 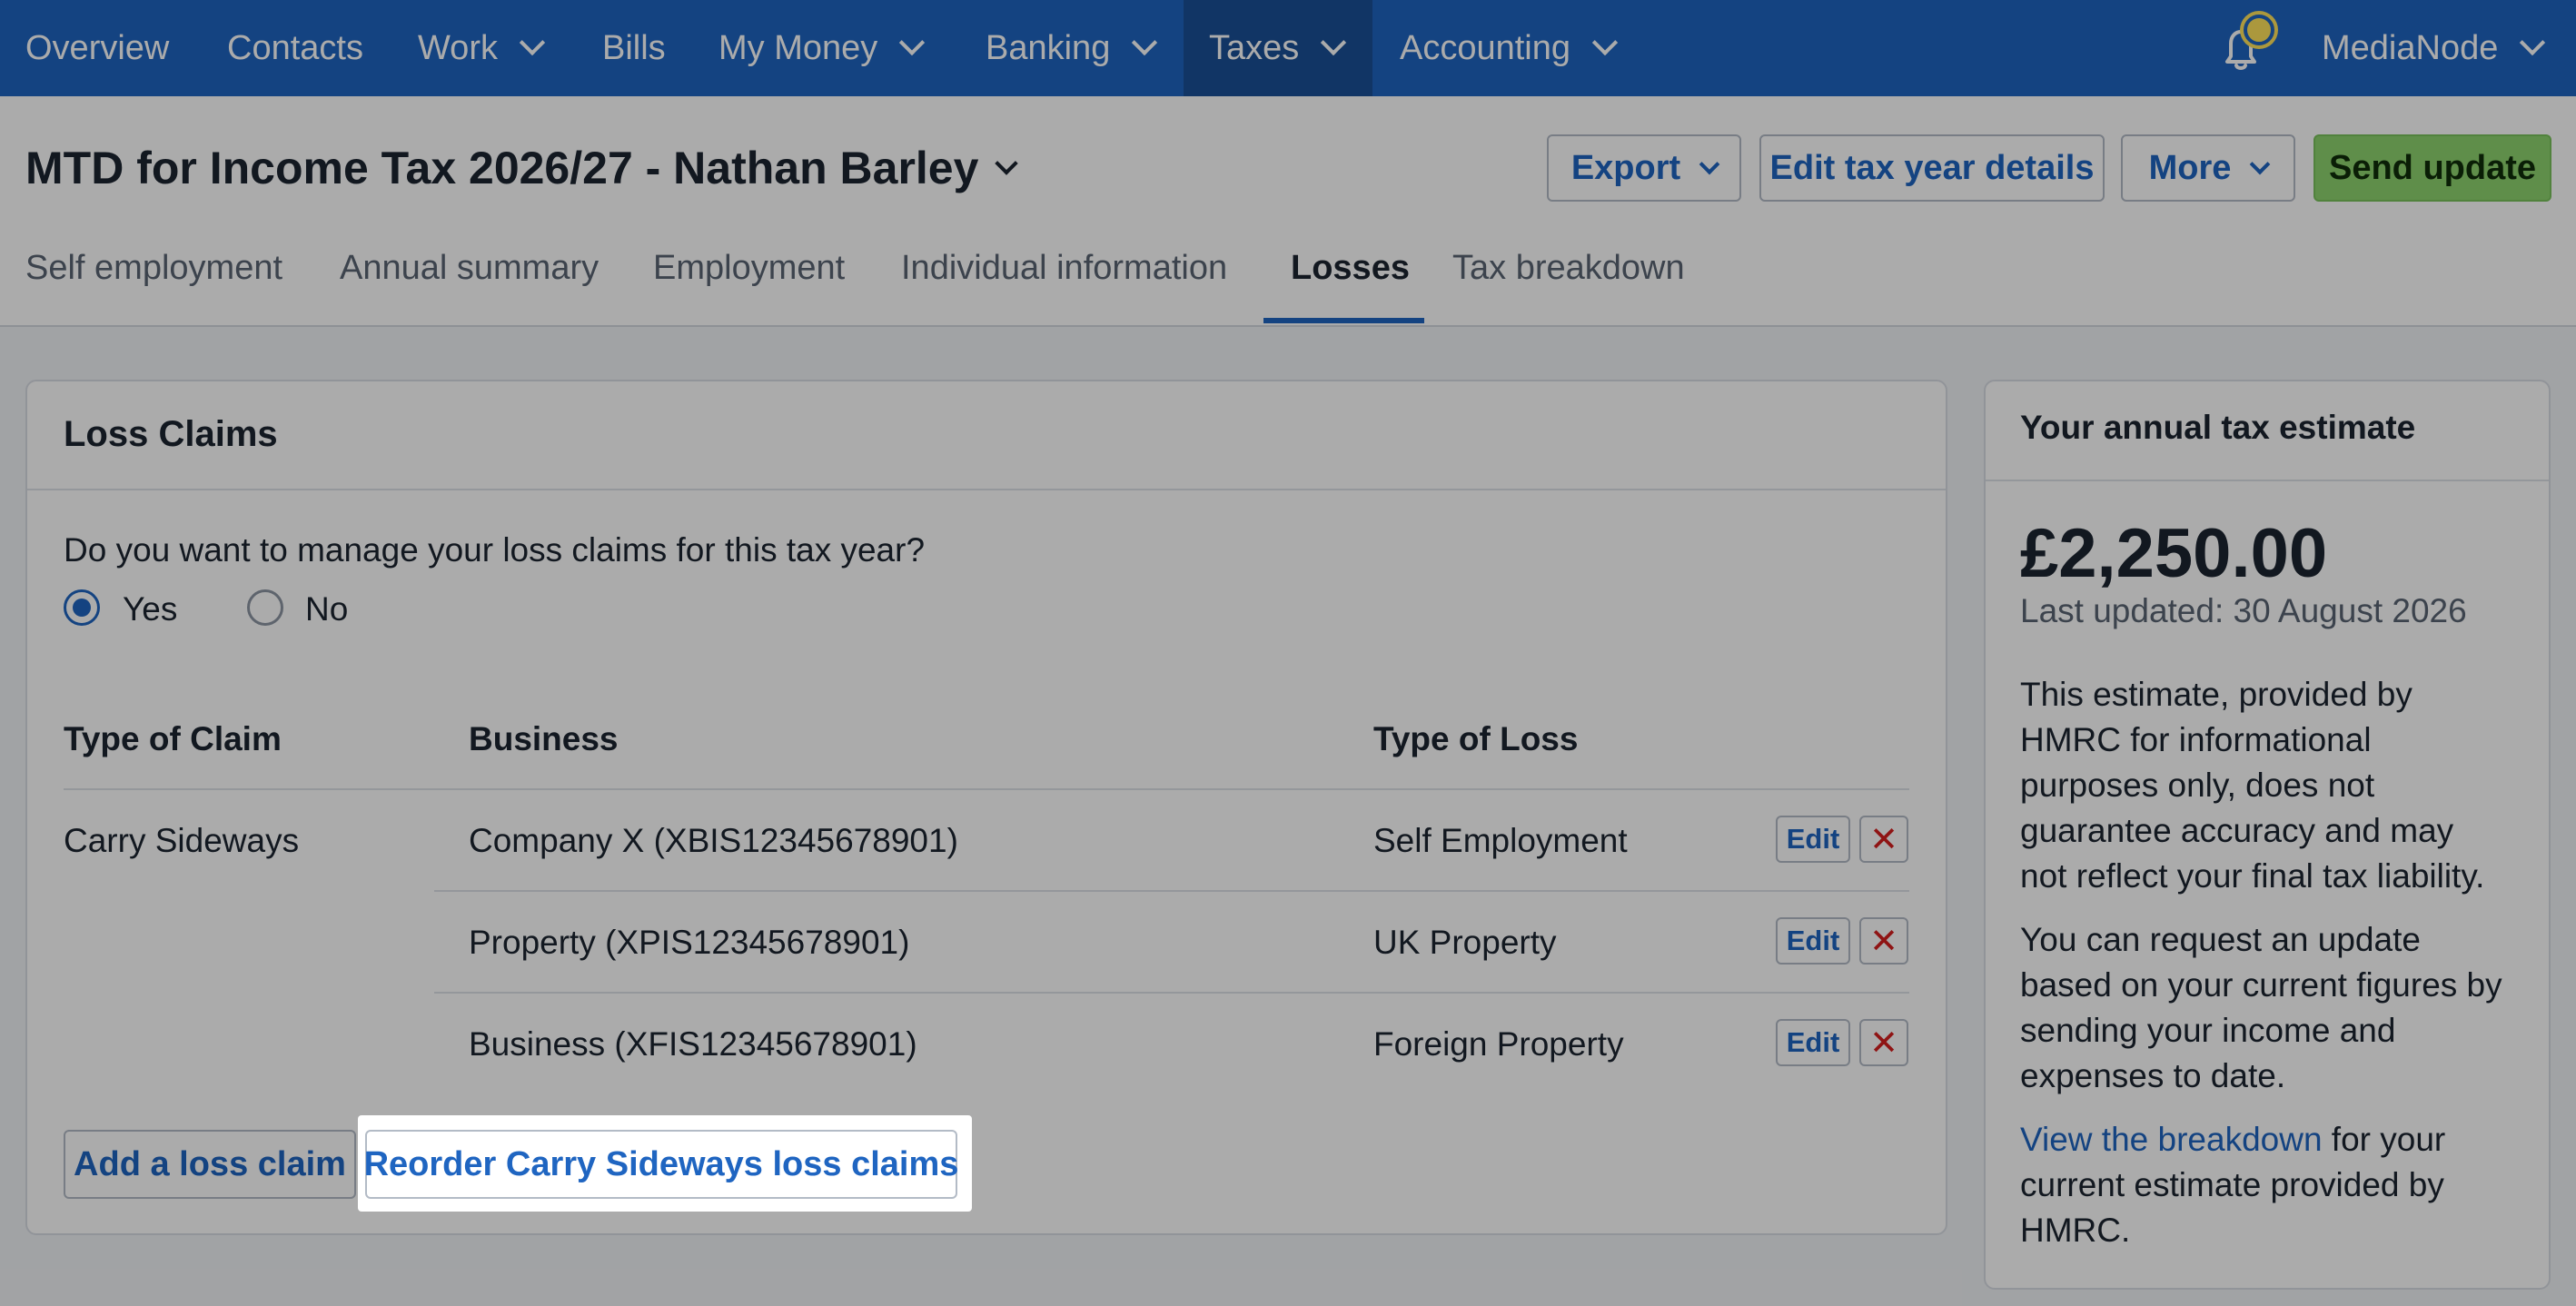 I want to click on disclaimer-line: not reflect your final tax liability., so click(x=2252, y=876).